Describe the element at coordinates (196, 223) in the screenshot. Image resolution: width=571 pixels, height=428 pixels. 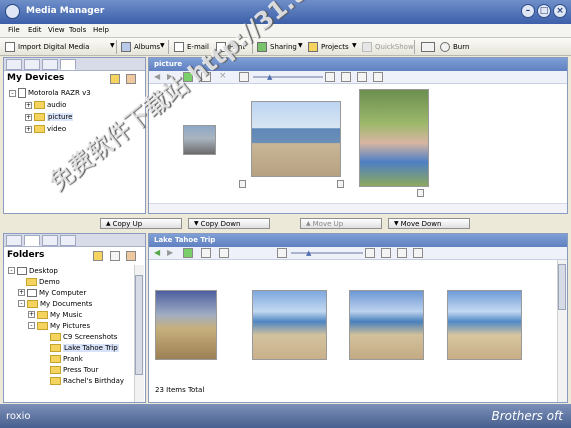
I see `arrow-down-icon: ▼` at that location.